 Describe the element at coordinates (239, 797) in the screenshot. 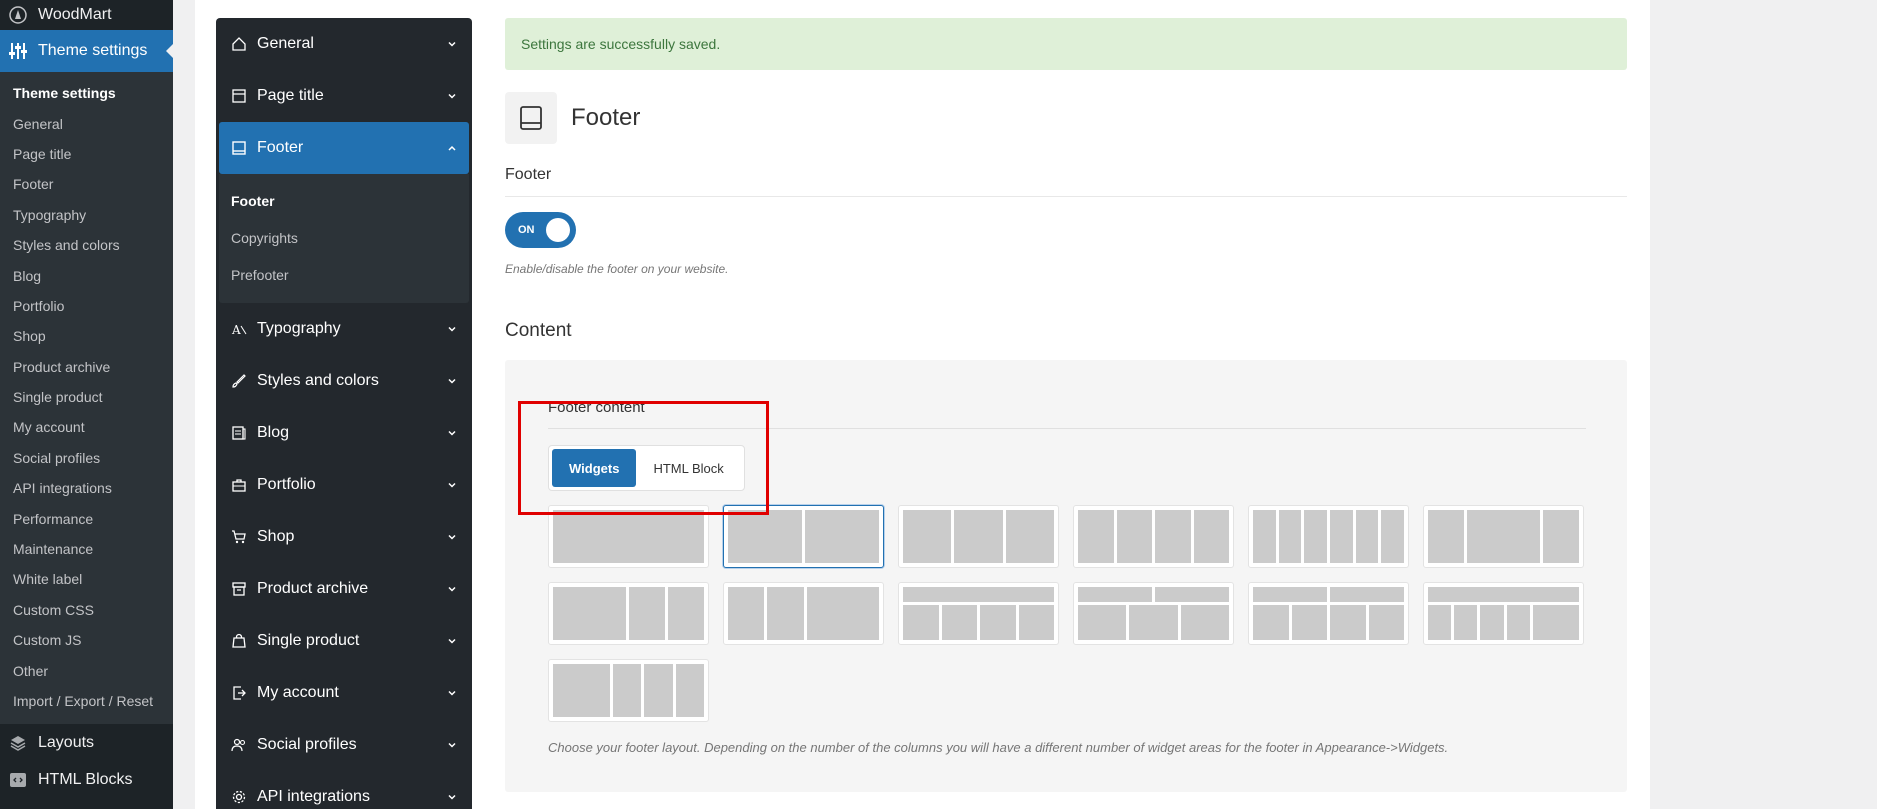

I see `gear-icon` at that location.